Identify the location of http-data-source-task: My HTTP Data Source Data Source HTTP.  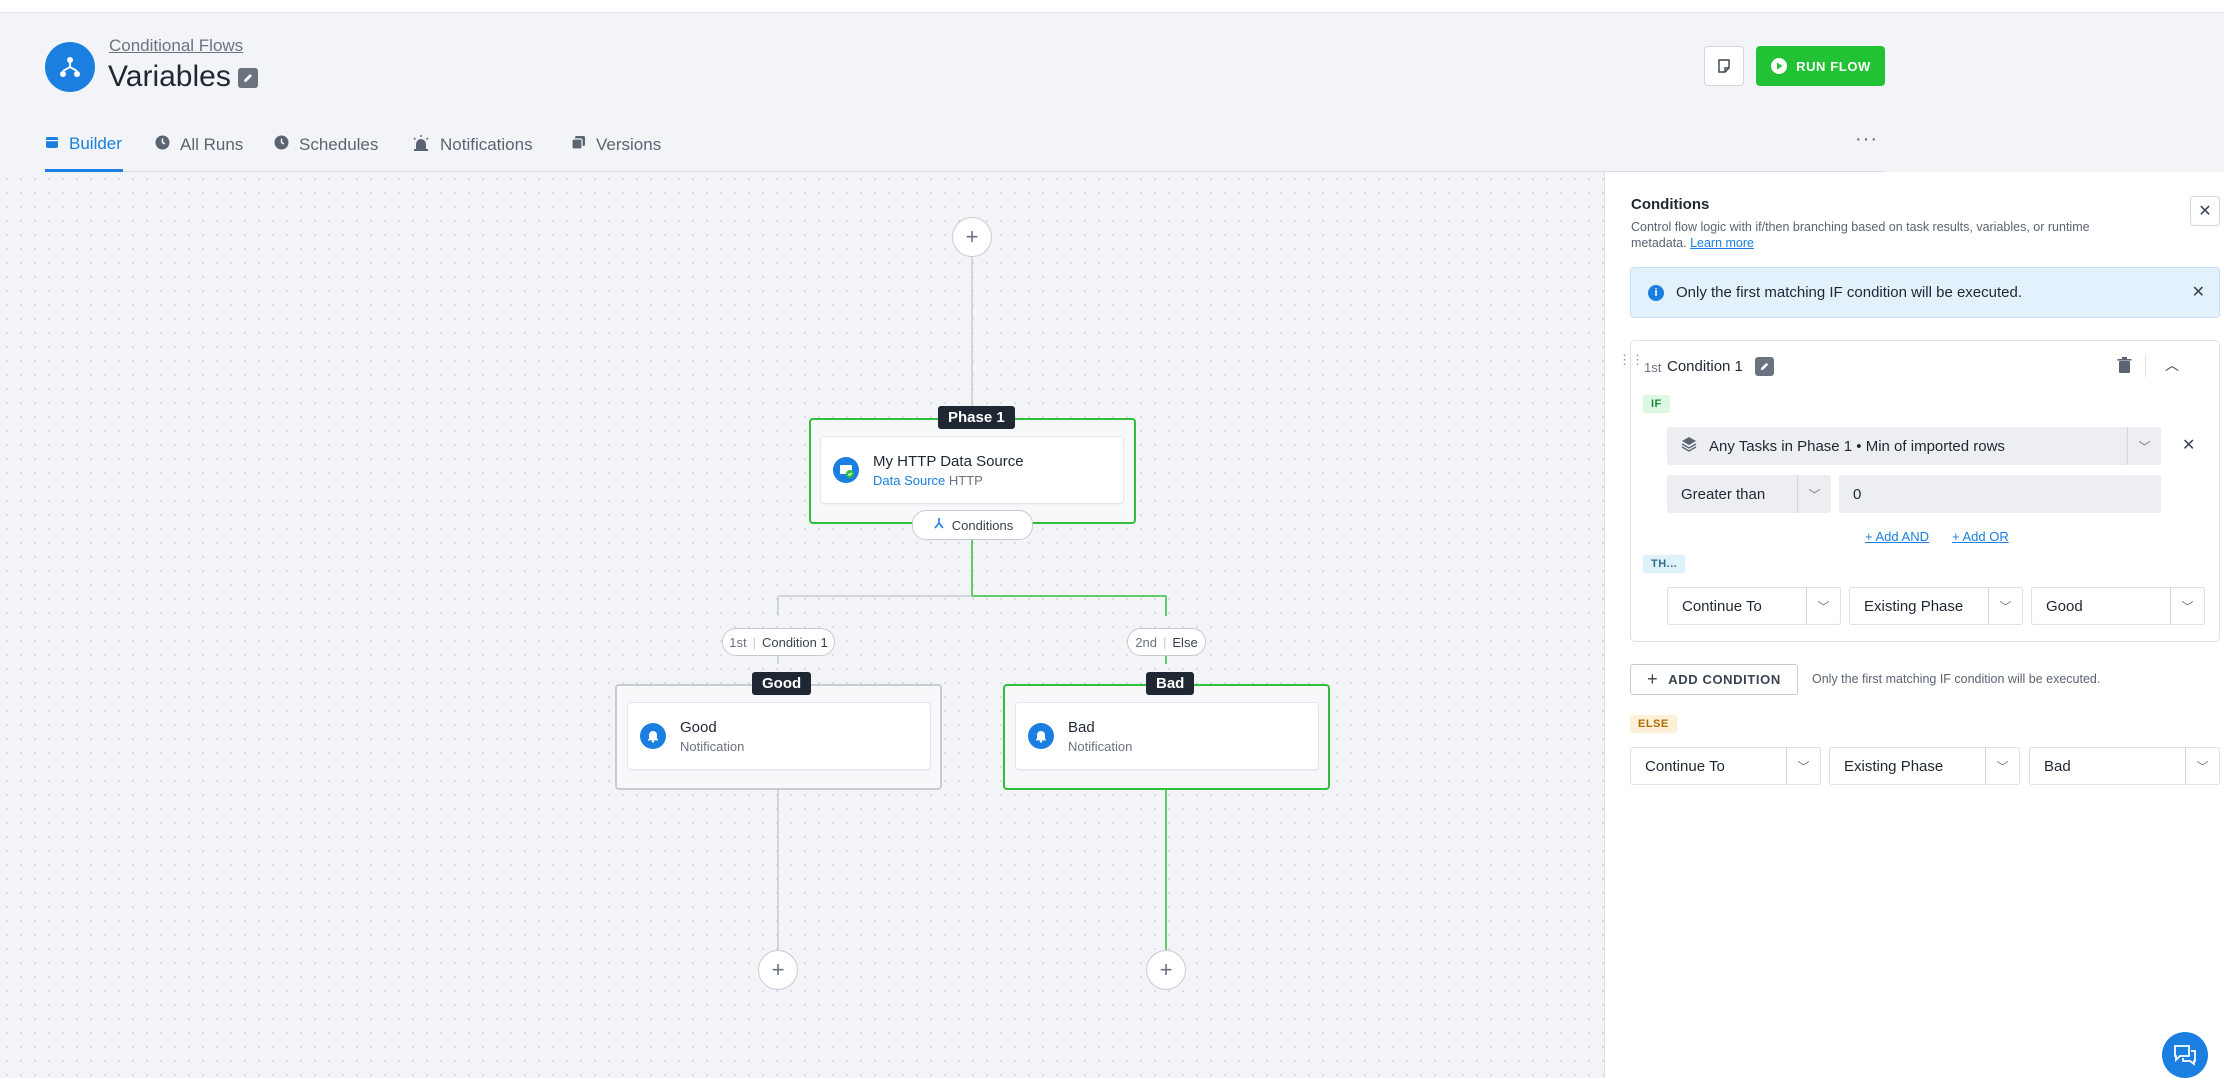
(972, 470).